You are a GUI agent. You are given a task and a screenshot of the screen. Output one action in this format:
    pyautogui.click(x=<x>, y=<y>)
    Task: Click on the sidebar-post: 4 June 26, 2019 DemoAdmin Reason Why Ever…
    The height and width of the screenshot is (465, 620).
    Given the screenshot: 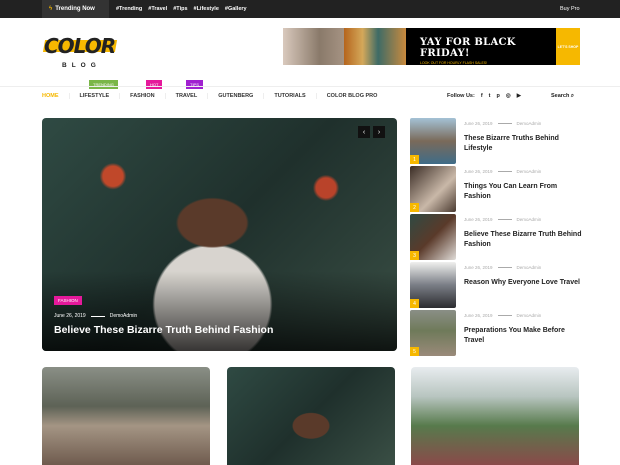 What is the action you would take?
    pyautogui.click(x=497, y=285)
    